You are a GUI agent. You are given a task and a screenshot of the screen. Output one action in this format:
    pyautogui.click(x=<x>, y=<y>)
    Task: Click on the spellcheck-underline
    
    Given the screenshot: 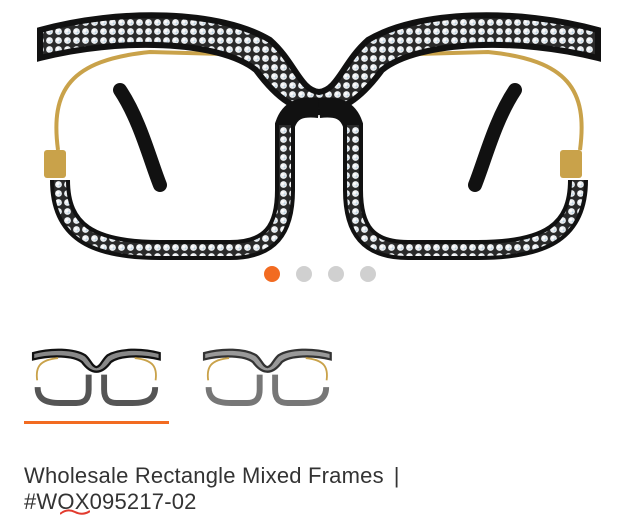 What is the action you would take?
    pyautogui.click(x=75, y=512)
    